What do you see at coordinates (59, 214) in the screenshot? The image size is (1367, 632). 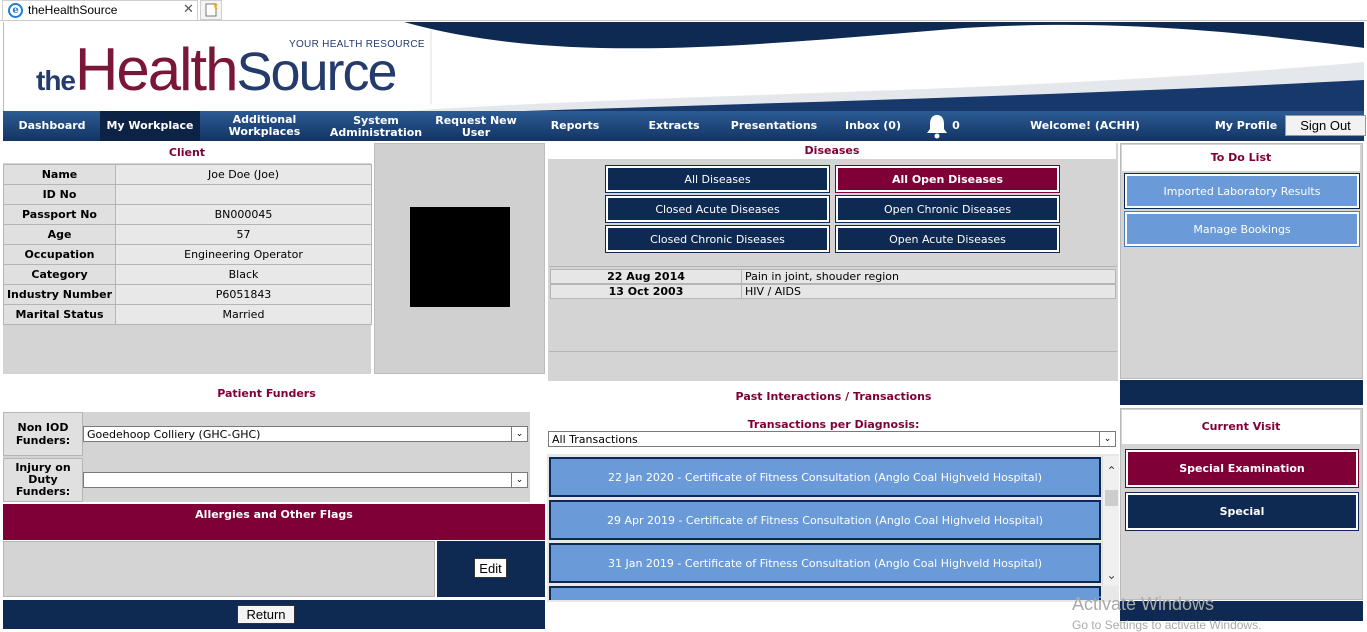 I see `client-field-label: Passport No` at bounding box center [59, 214].